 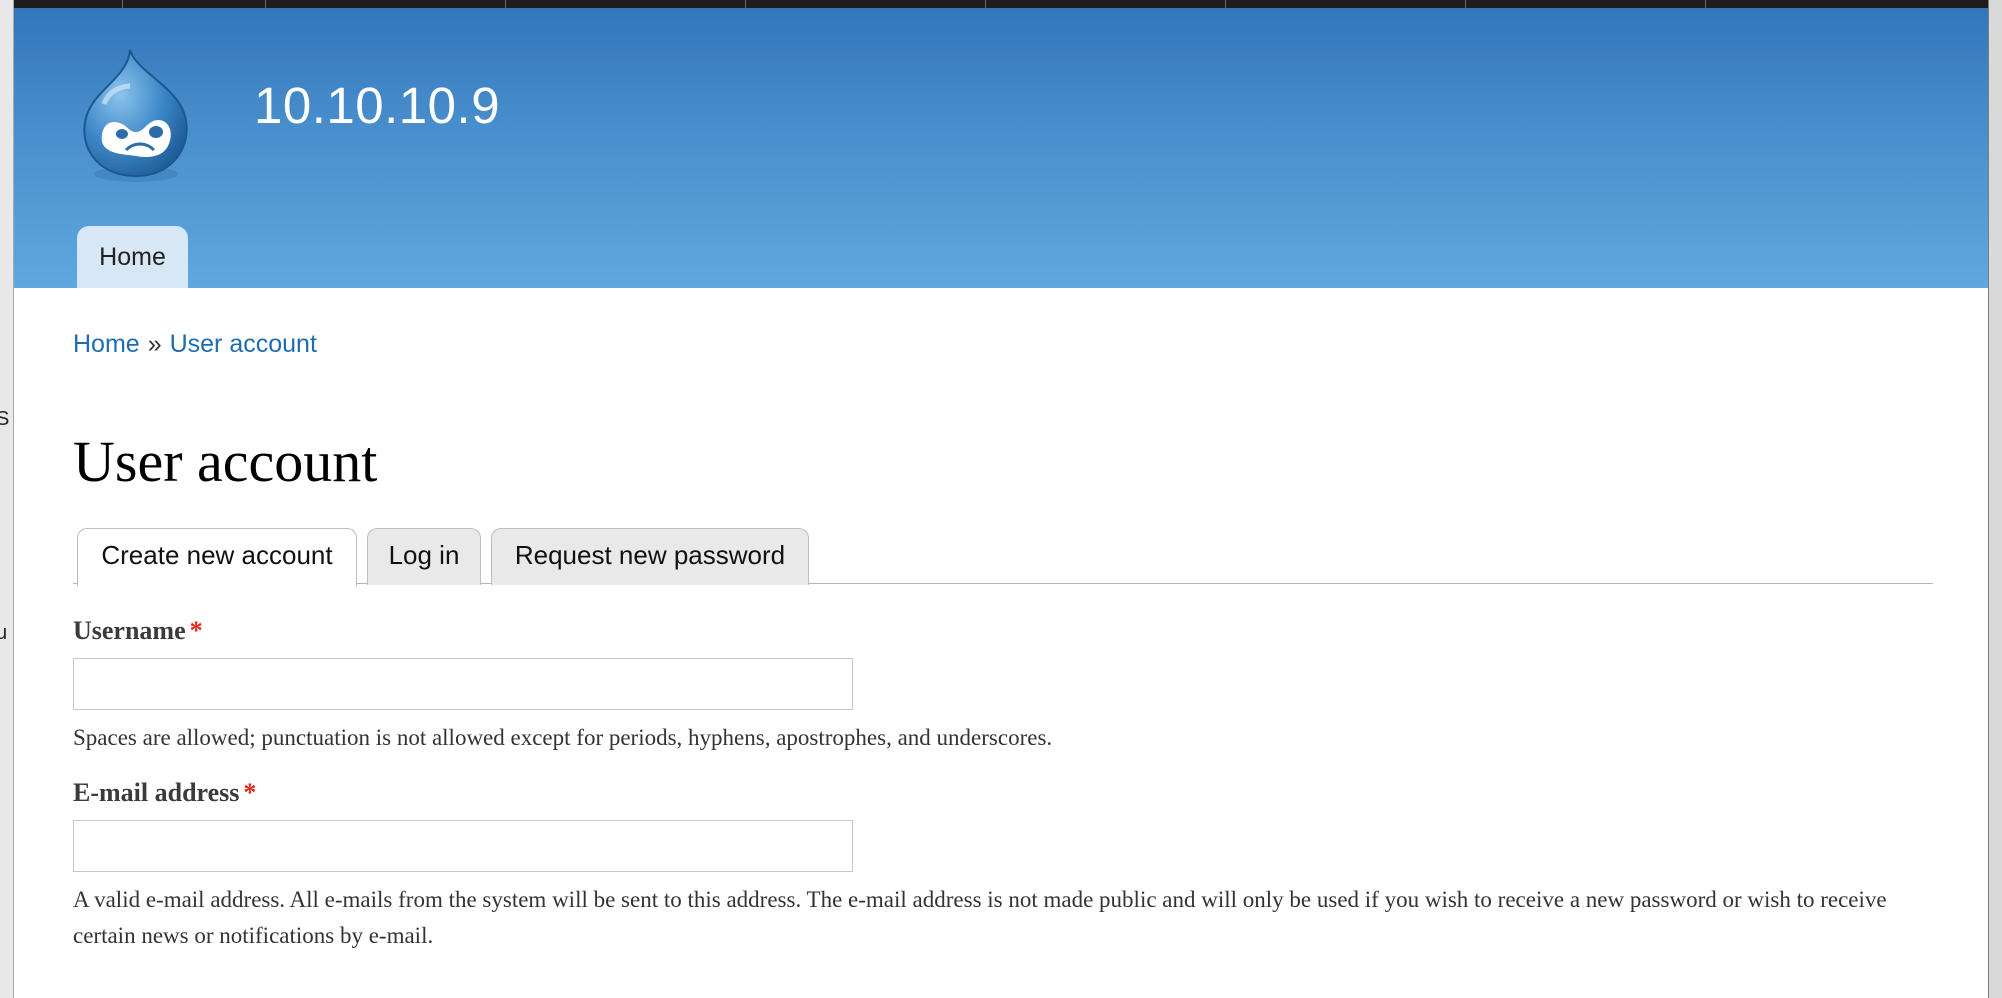 I want to click on email-required-marker: *, so click(x=250, y=792).